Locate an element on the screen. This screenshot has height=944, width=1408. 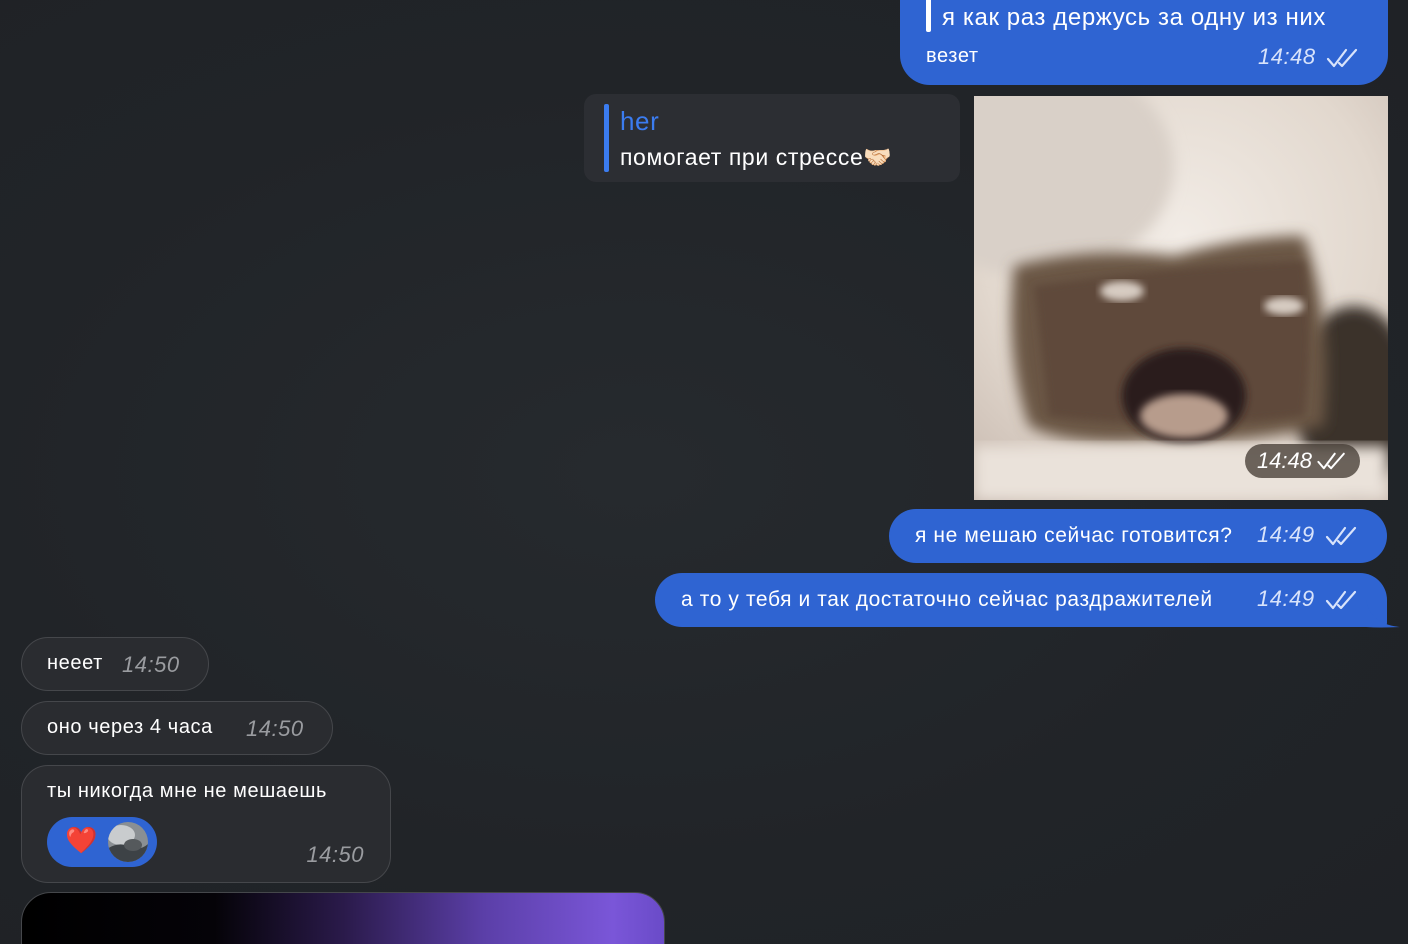
quoted-text: помогает при стрессе🤝🏻 is located at coordinates (756, 157).